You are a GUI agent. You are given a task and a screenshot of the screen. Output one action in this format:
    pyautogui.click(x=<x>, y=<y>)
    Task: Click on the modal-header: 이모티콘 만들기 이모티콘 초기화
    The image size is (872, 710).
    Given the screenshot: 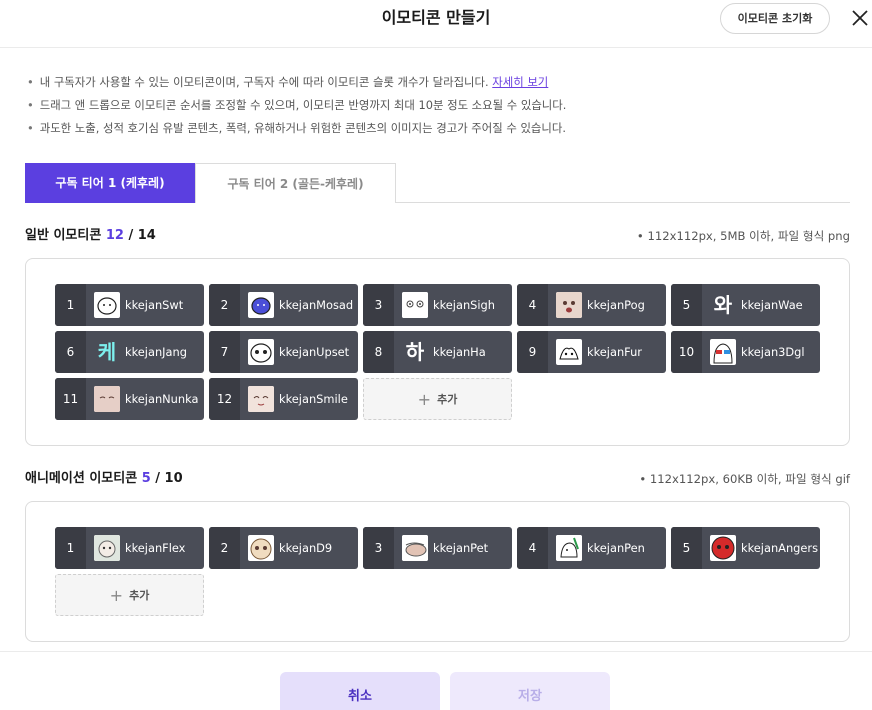 What is the action you would take?
    pyautogui.click(x=436, y=24)
    